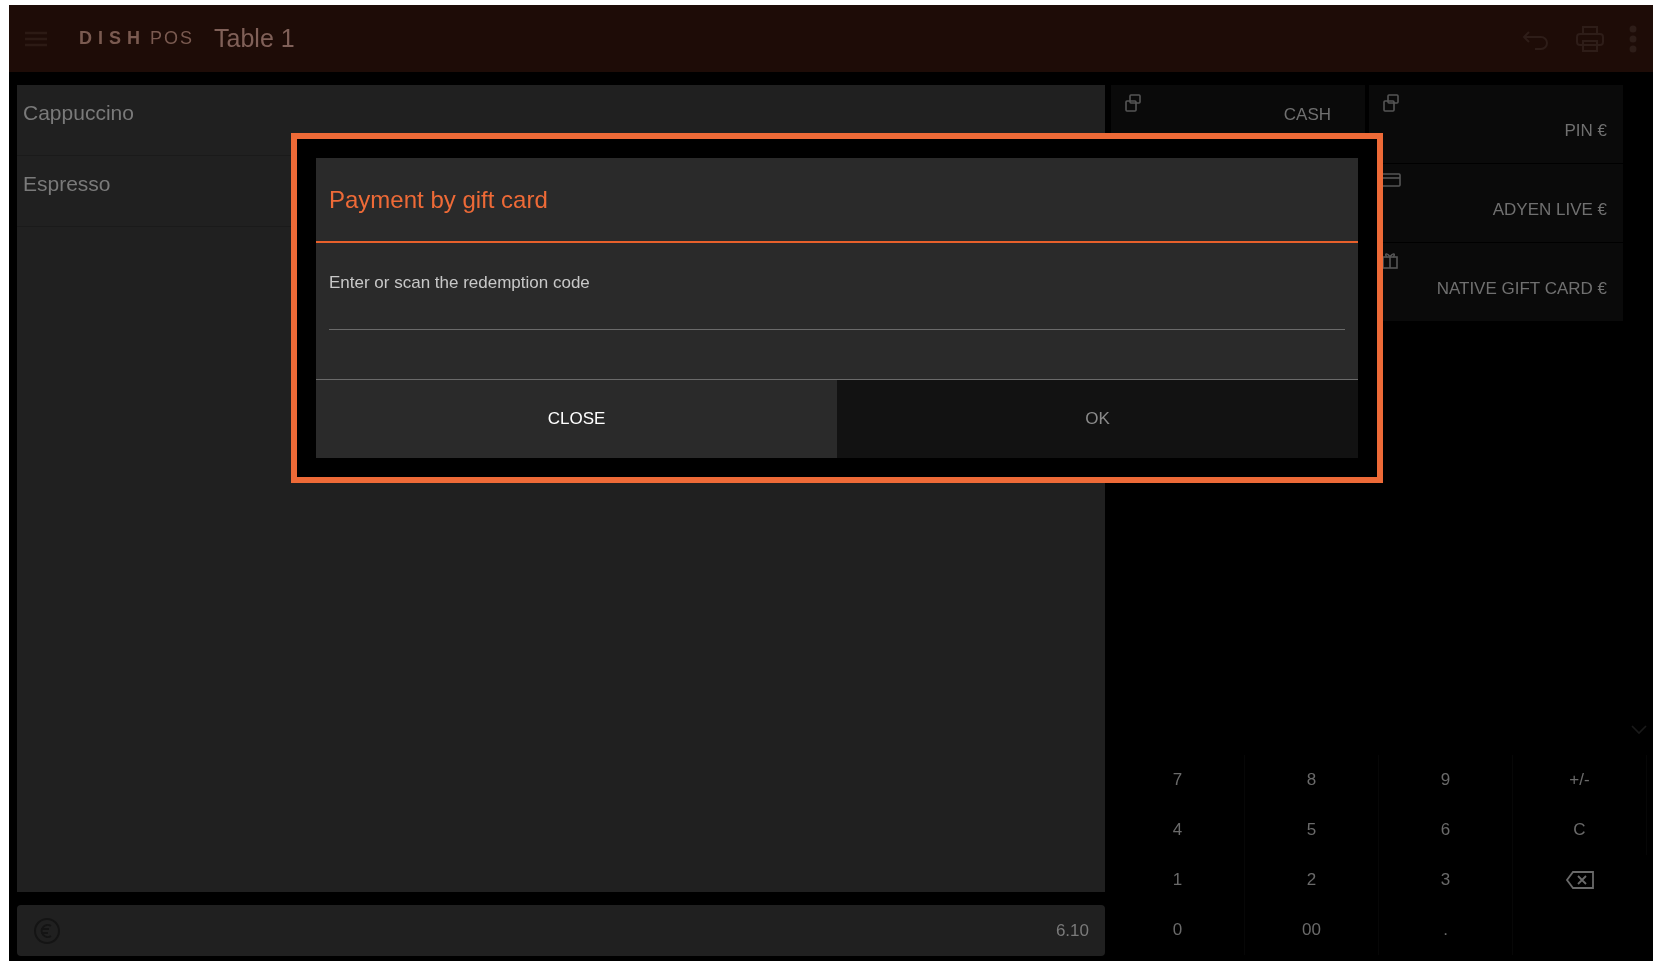  I want to click on order-item-name: Espresso, so click(67, 183).